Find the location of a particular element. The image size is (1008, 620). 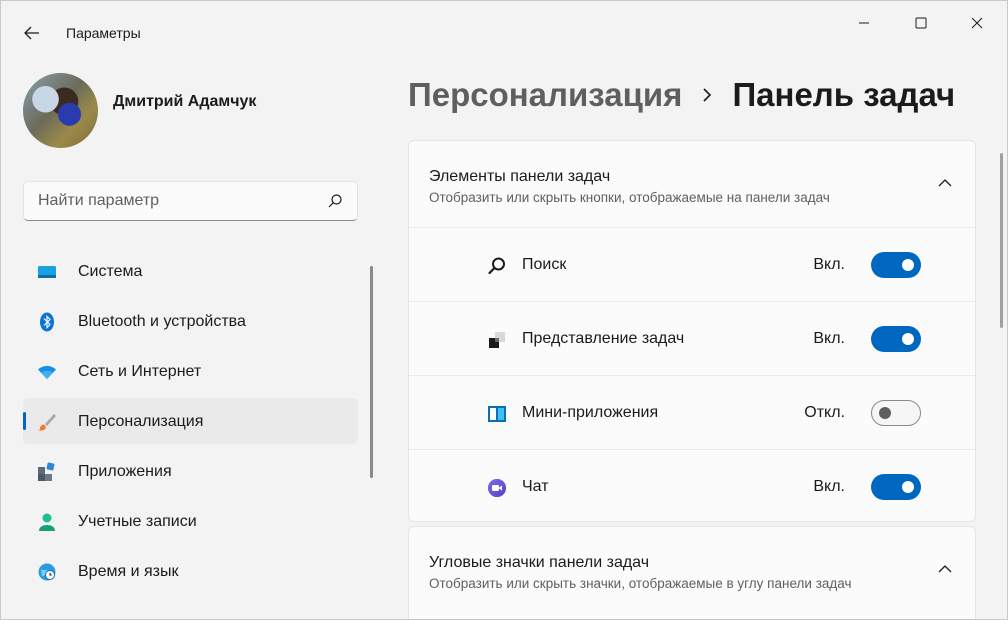

widgets-icon is located at coordinates (497, 414).